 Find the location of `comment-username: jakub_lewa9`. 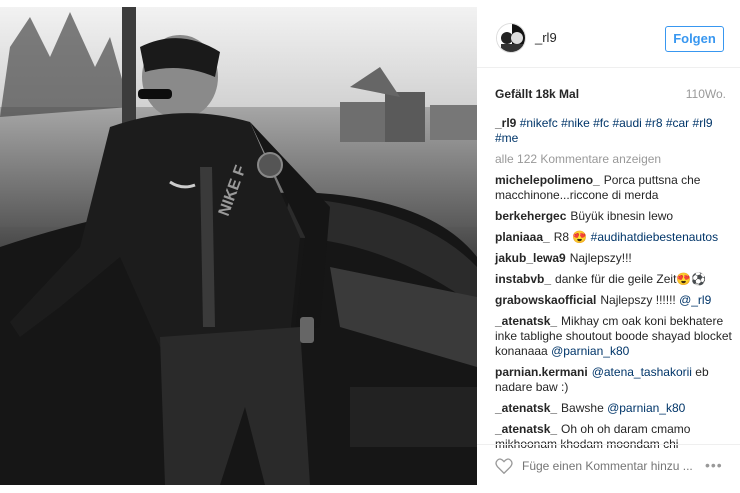

comment-username: jakub_lewa9 is located at coordinates (530, 258).